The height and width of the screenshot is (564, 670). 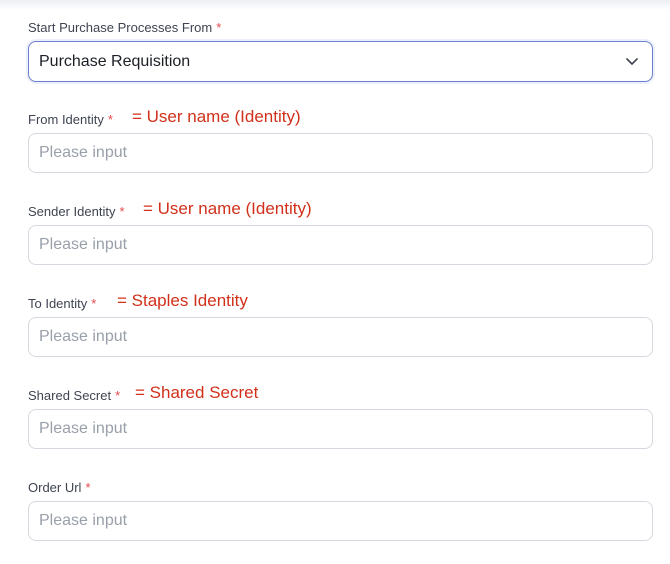 What do you see at coordinates (340, 488) in the screenshot?
I see `order-url-label-row: Order Url *` at bounding box center [340, 488].